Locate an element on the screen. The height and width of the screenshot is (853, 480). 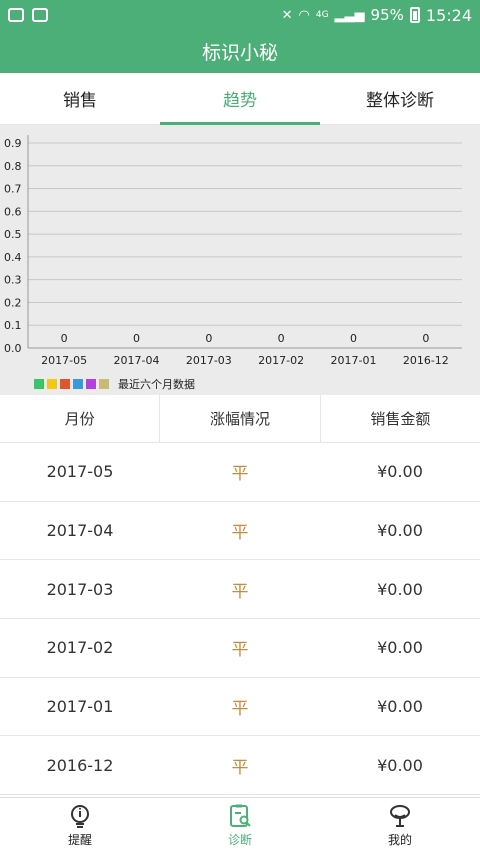
table-row: 2017-01 平 ¥0.00 is located at coordinates (240, 707).